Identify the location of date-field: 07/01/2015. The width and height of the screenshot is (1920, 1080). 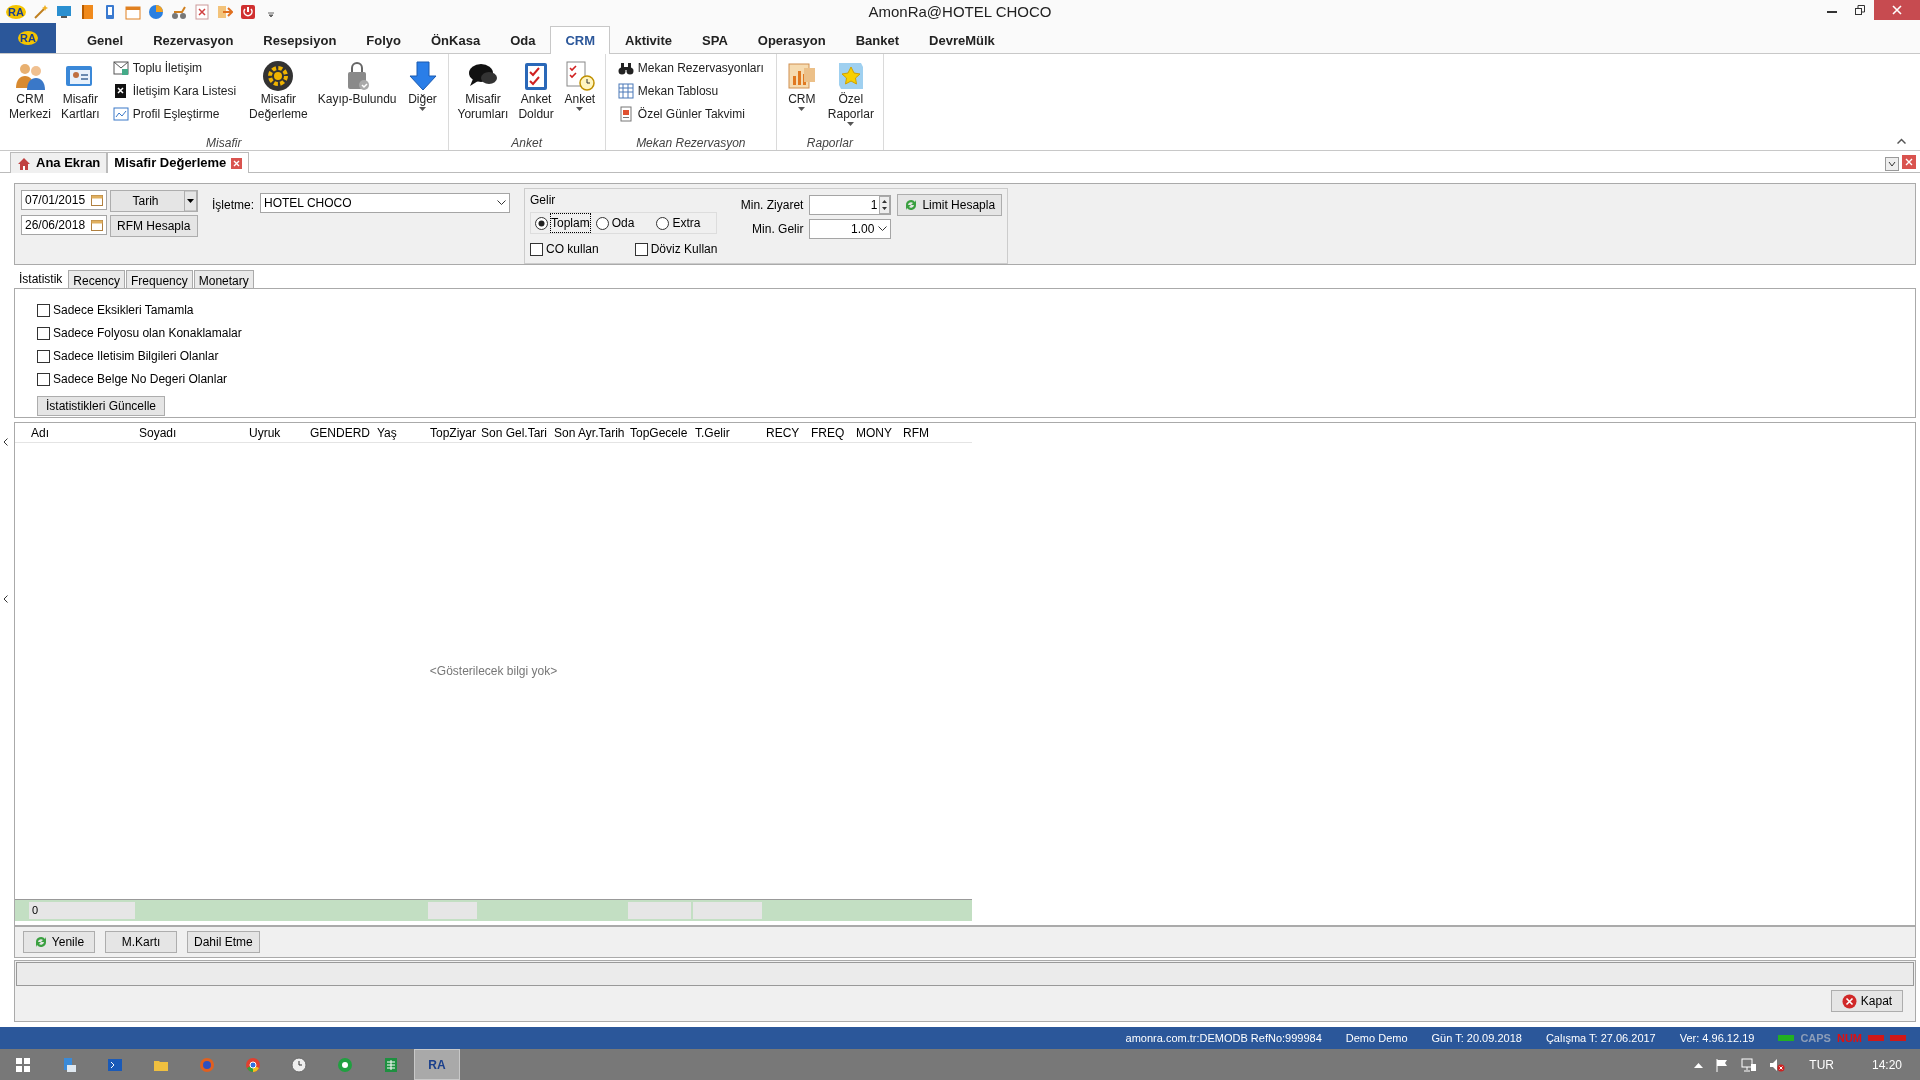
(64, 200).